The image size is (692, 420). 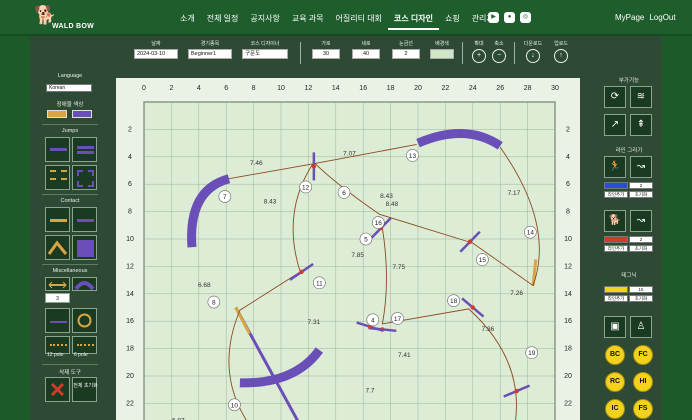 What do you see at coordinates (616, 248) in the screenshot?
I see `line2-add-button: 라인추가` at bounding box center [616, 248].